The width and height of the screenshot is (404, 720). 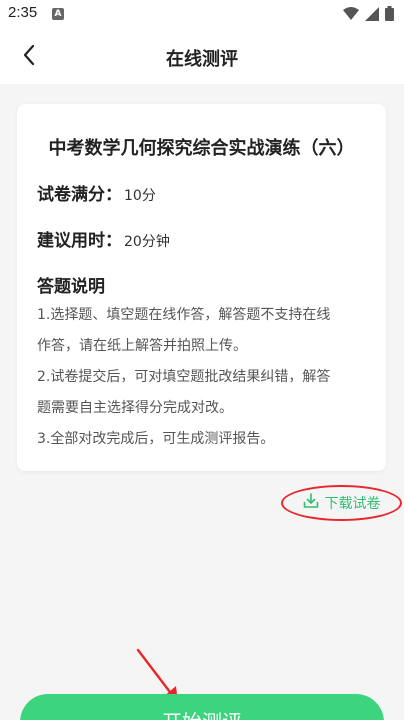 I want to click on app-header: 在线测评, so click(x=202, y=57).